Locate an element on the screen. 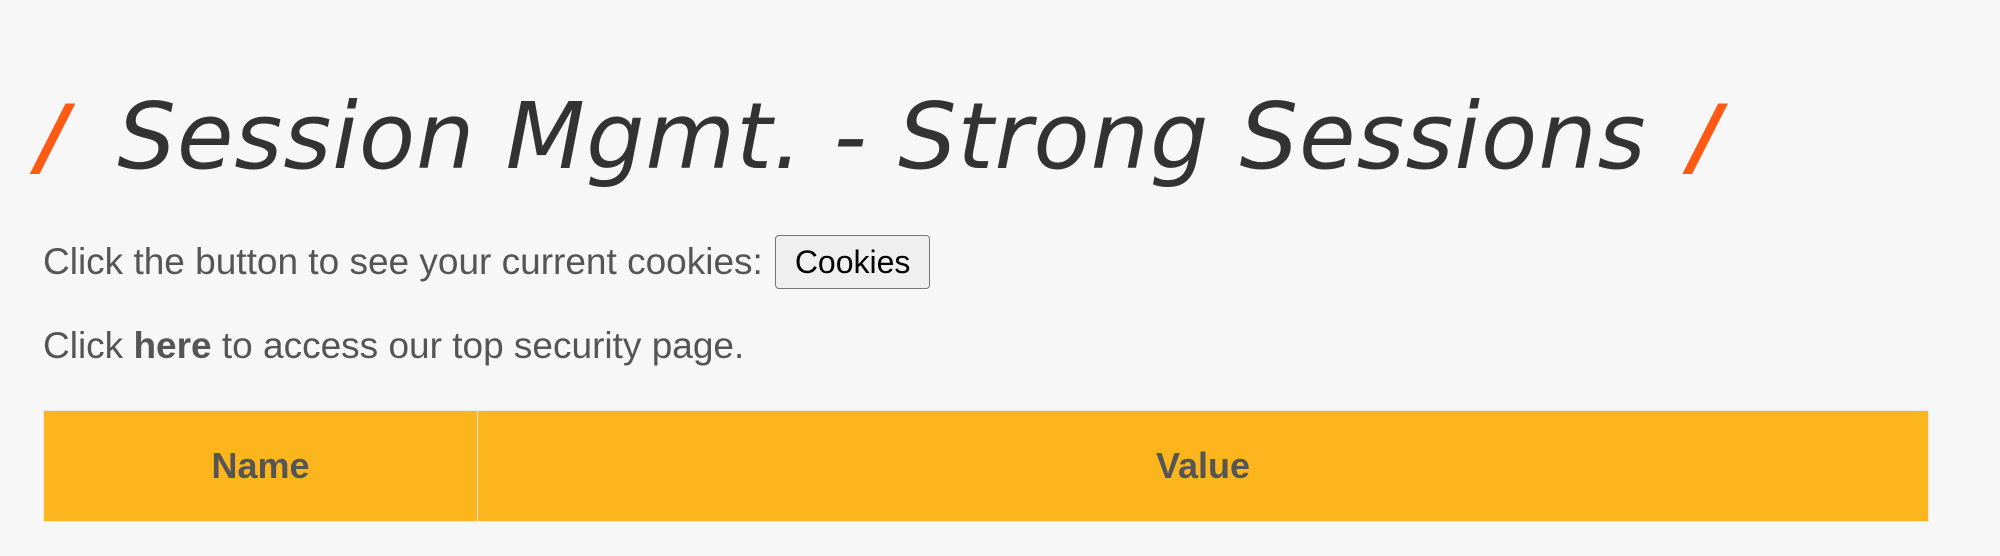 The width and height of the screenshot is (2000, 556). title-left-slash: / is located at coordinates (54, 137).